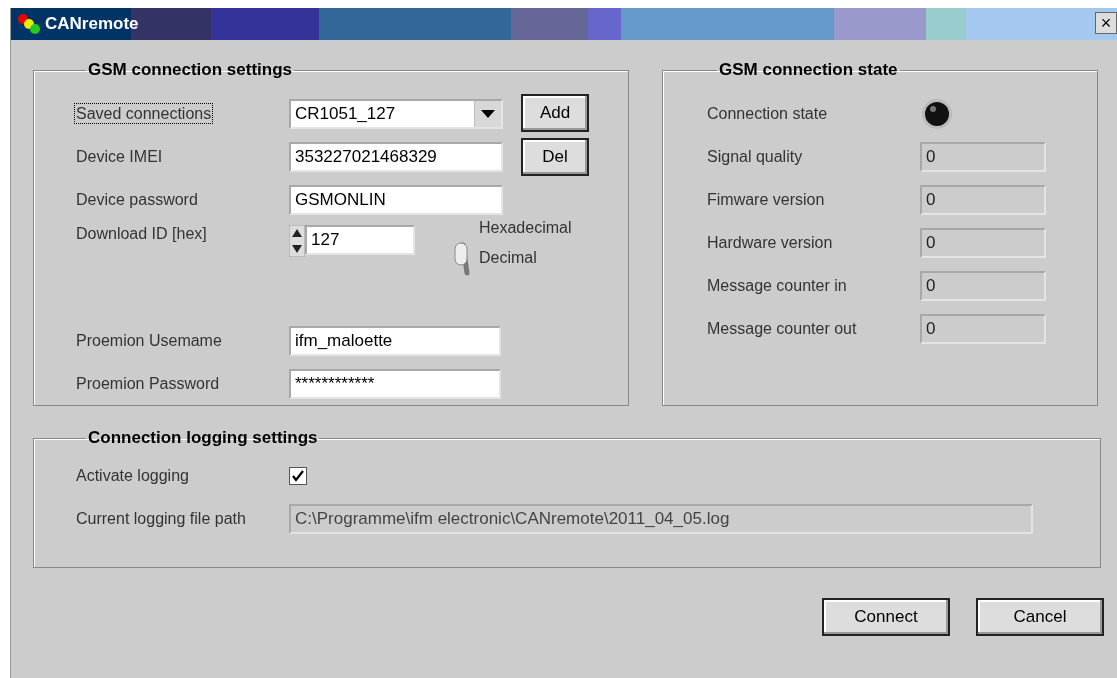 This screenshot has height=678, width=1117. Describe the element at coordinates (525, 228) in the screenshot. I see `toggle-option: Hexadecimal` at that location.